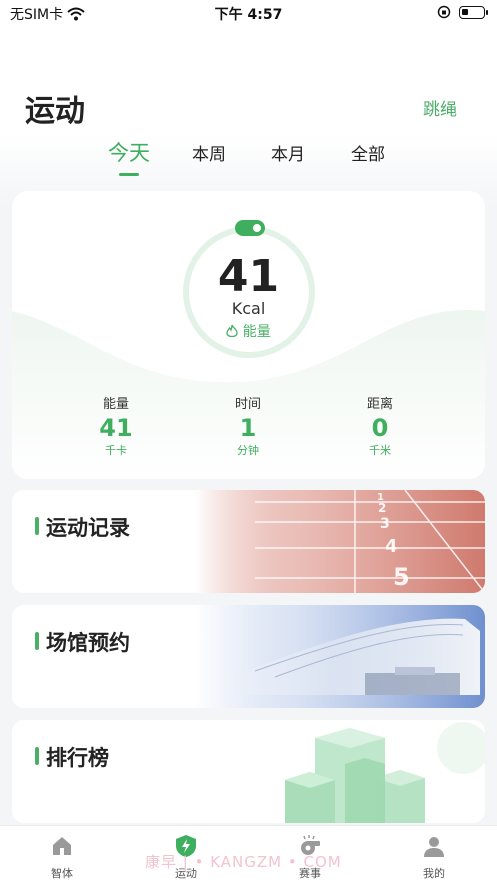  I want to click on tab-month: 本月, so click(288, 152).